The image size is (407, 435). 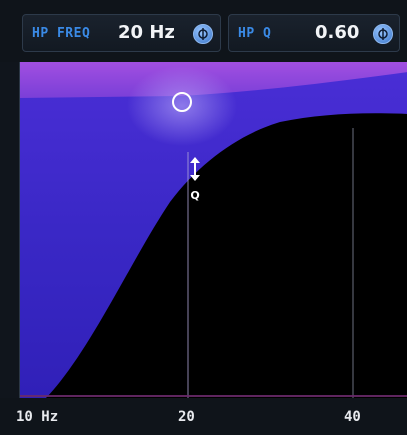 I want to click on hp-freq-label: HP FREQ, so click(x=61, y=33).